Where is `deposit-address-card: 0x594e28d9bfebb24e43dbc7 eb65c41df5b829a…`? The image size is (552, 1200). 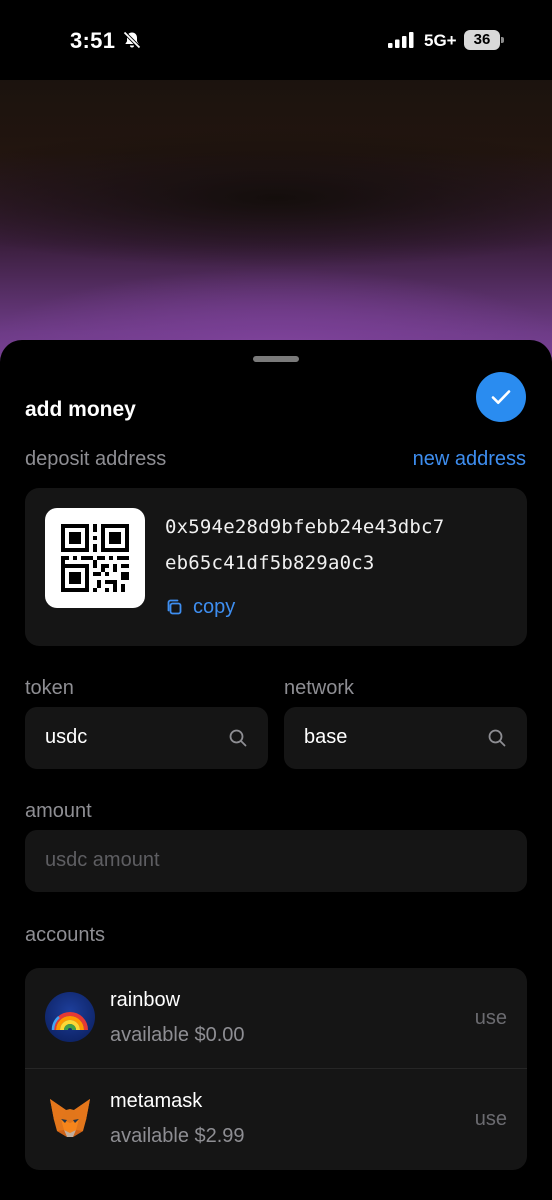
deposit-address-card: 0x594e28d9bfebb24e43dbc7 eb65c41df5b829a… is located at coordinates (276, 567).